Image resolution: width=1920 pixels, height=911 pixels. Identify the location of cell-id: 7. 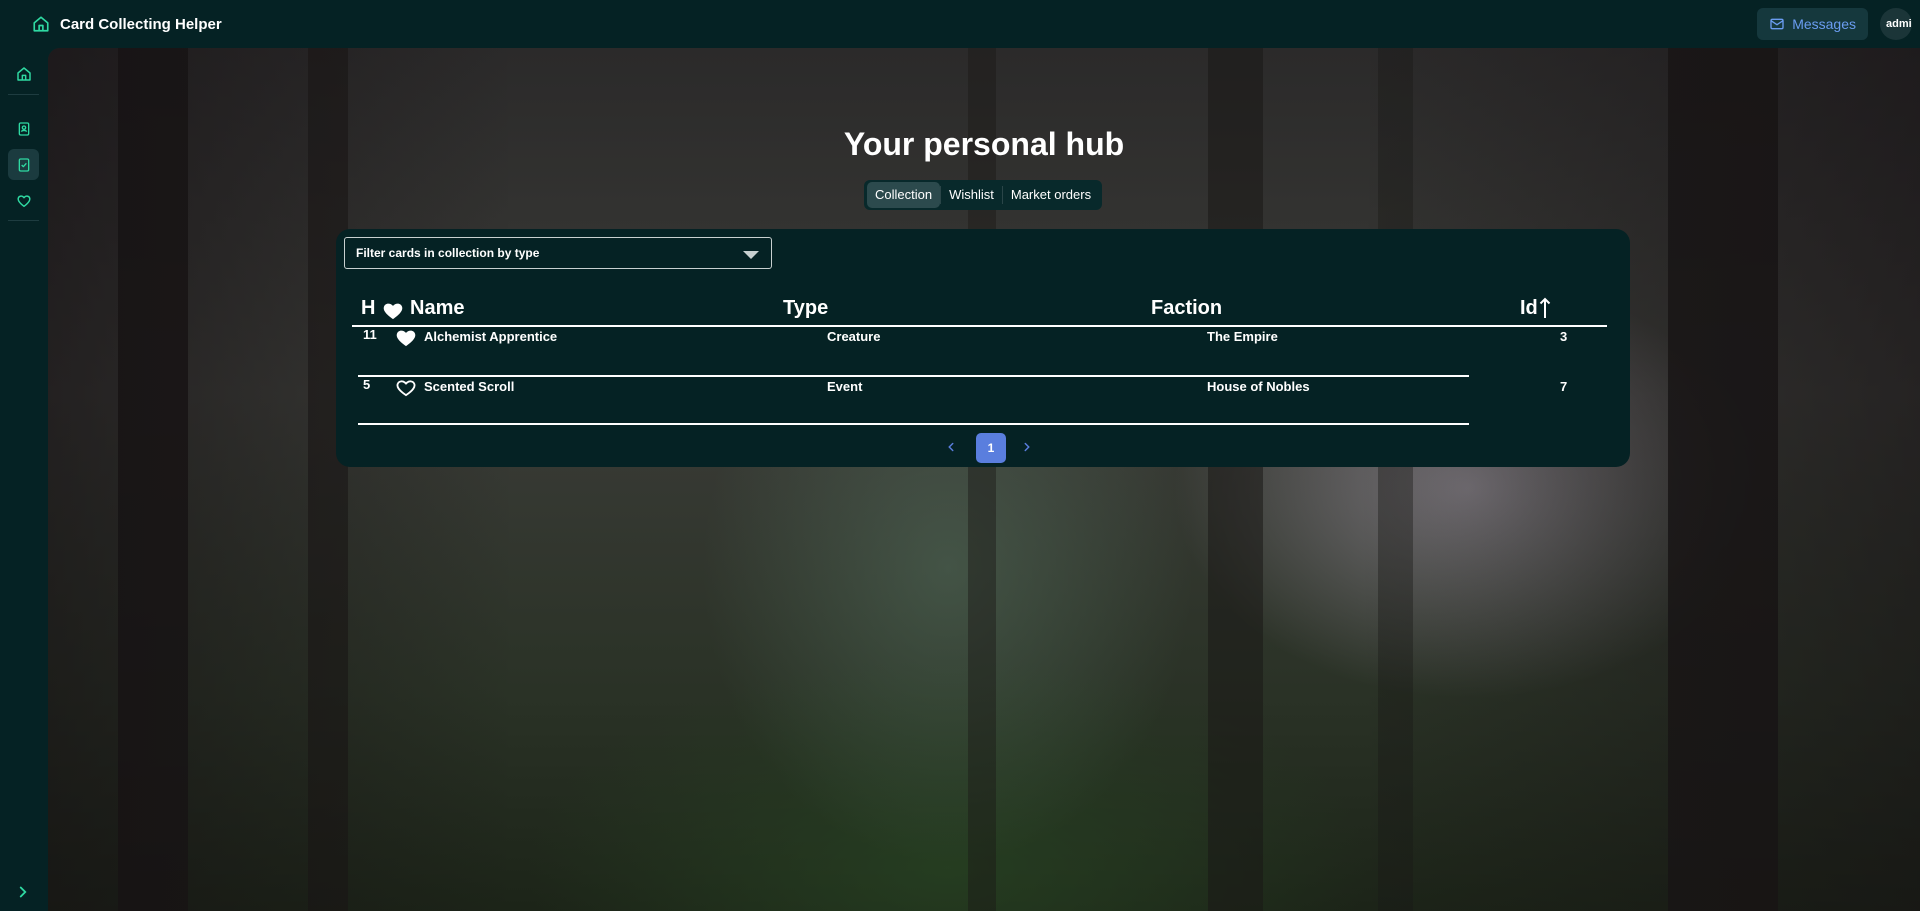
(1564, 386).